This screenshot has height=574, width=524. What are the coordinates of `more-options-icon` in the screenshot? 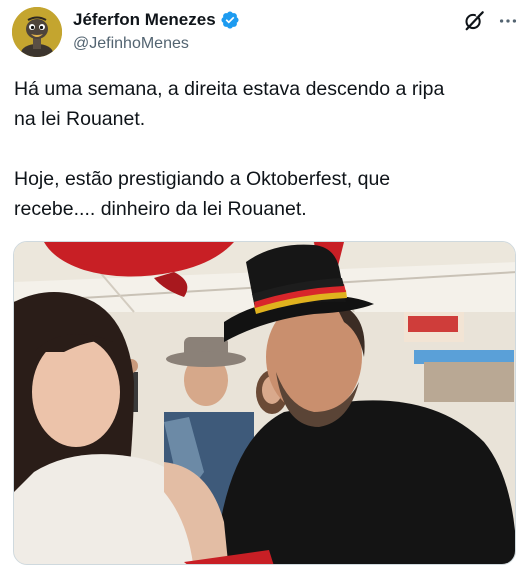 It's located at (508, 21).